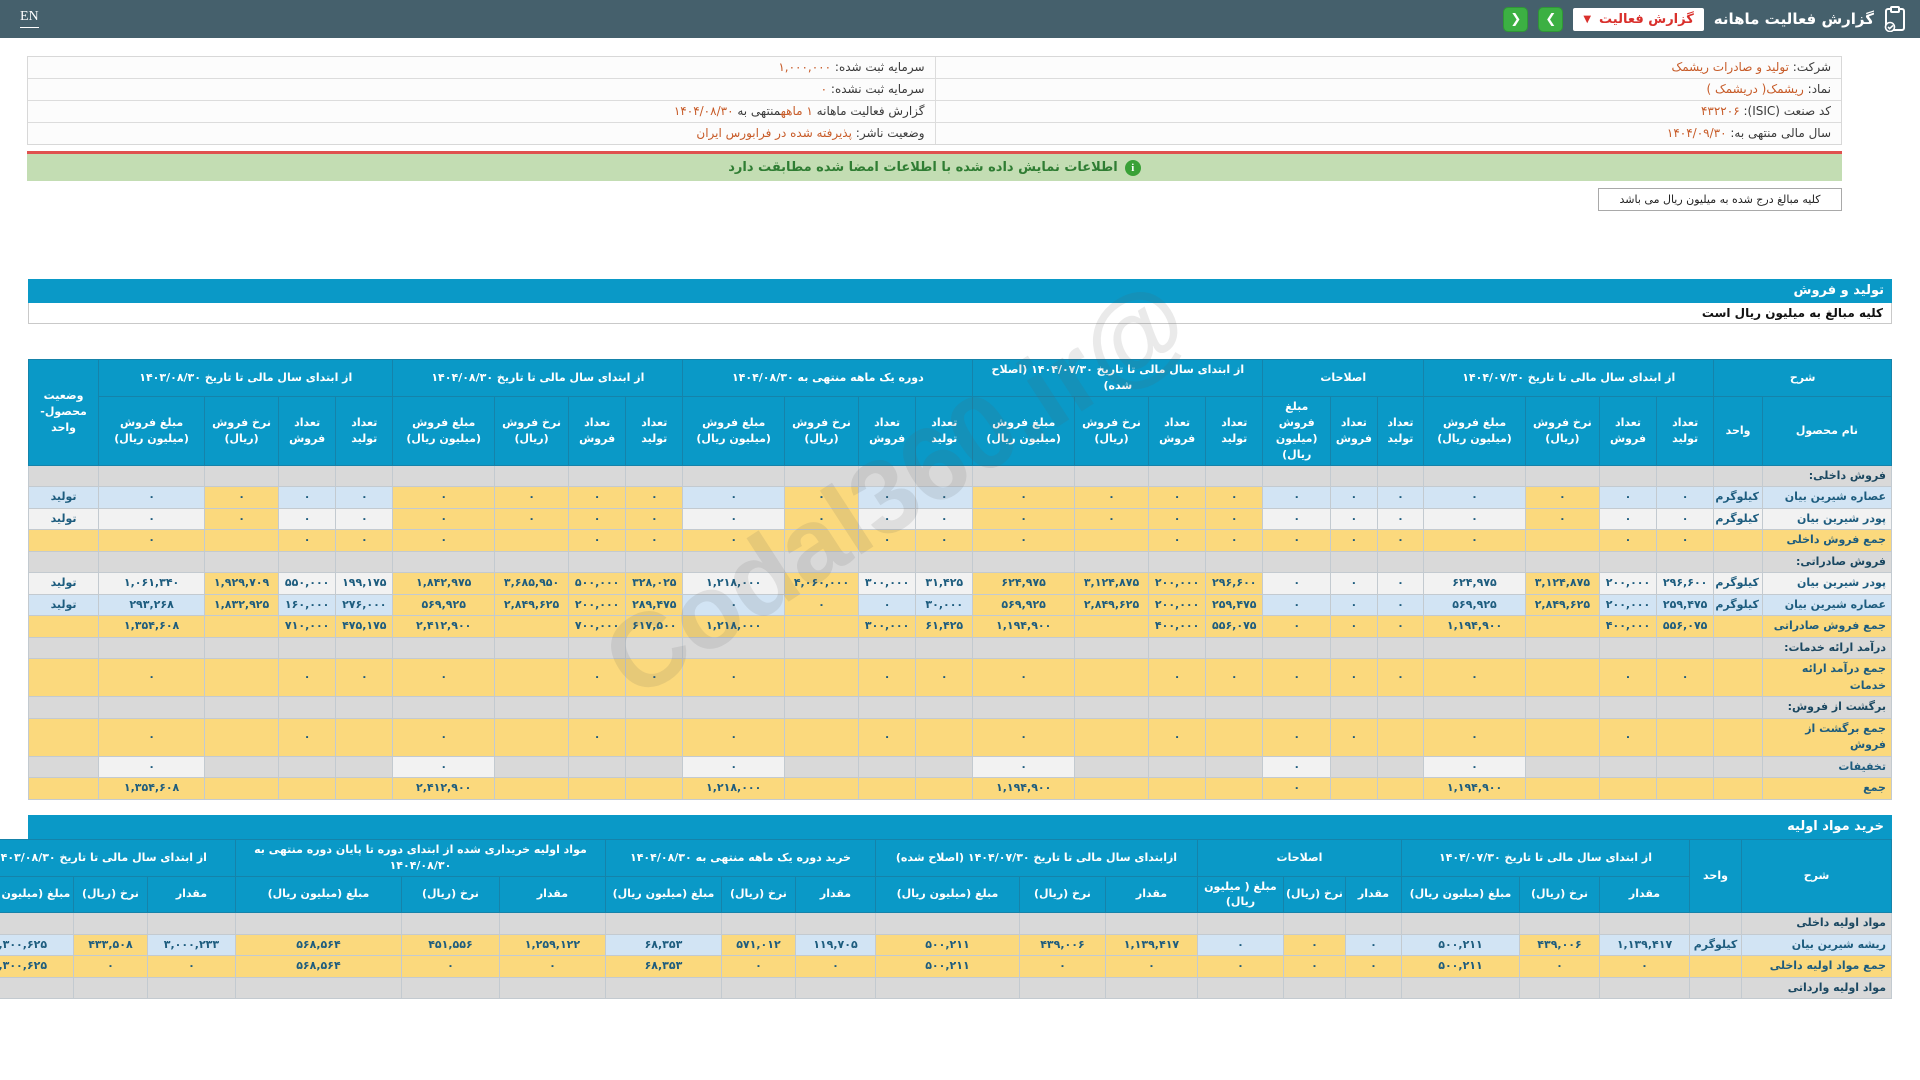  Describe the element at coordinates (552, 894) in the screenshot. I see `column-header: مقدار` at that location.